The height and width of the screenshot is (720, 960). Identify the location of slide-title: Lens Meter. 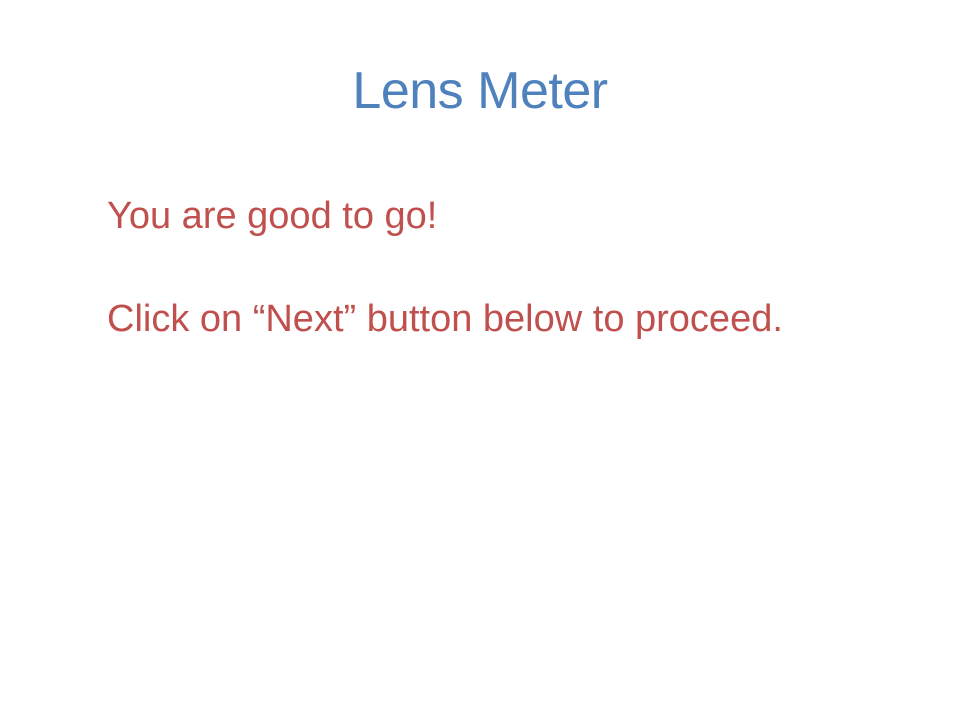
(480, 91).